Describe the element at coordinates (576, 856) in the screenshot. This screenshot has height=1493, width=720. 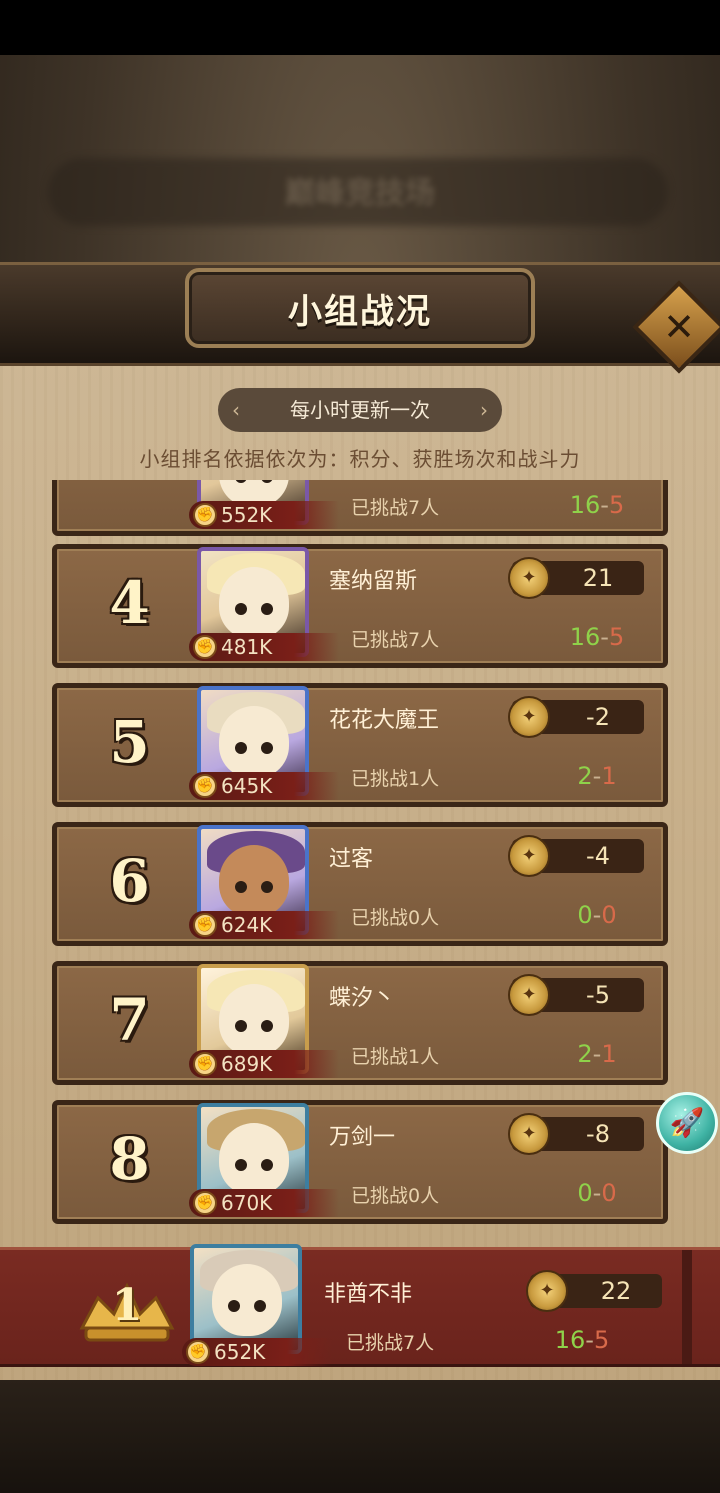
I see `score-box: ✦ -4` at that location.